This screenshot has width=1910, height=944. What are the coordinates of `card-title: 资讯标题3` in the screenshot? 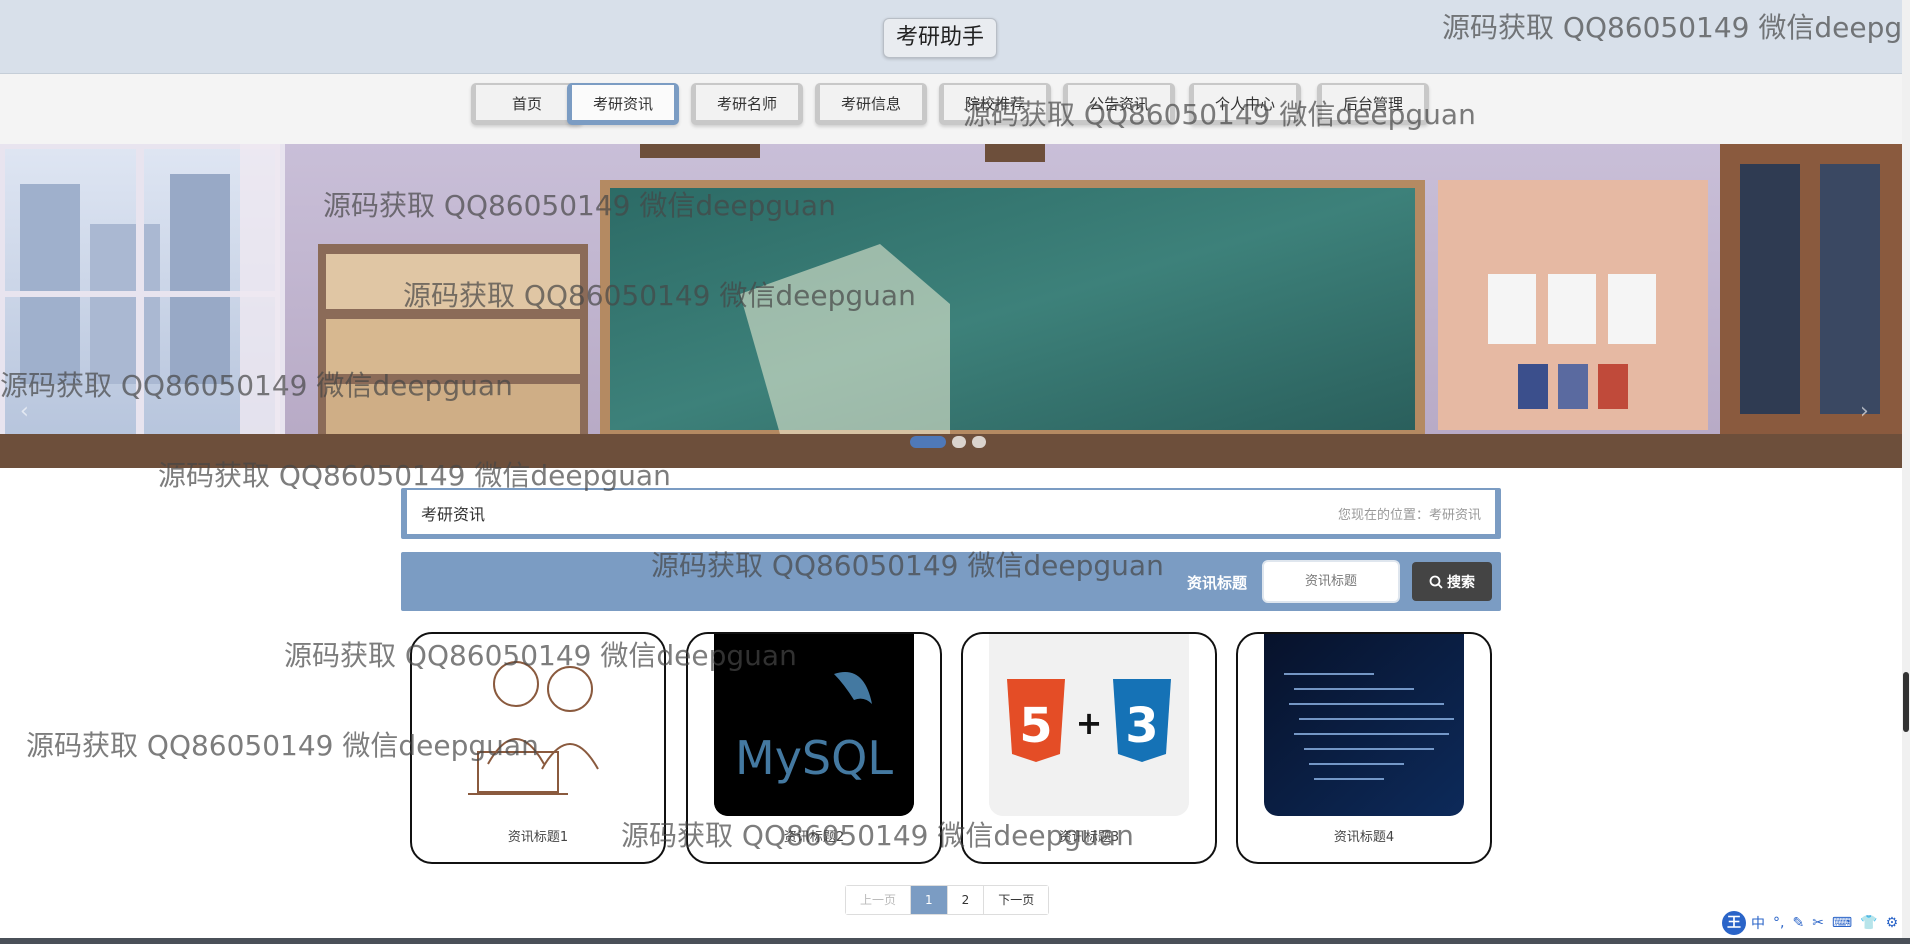 It's located at (1089, 837).